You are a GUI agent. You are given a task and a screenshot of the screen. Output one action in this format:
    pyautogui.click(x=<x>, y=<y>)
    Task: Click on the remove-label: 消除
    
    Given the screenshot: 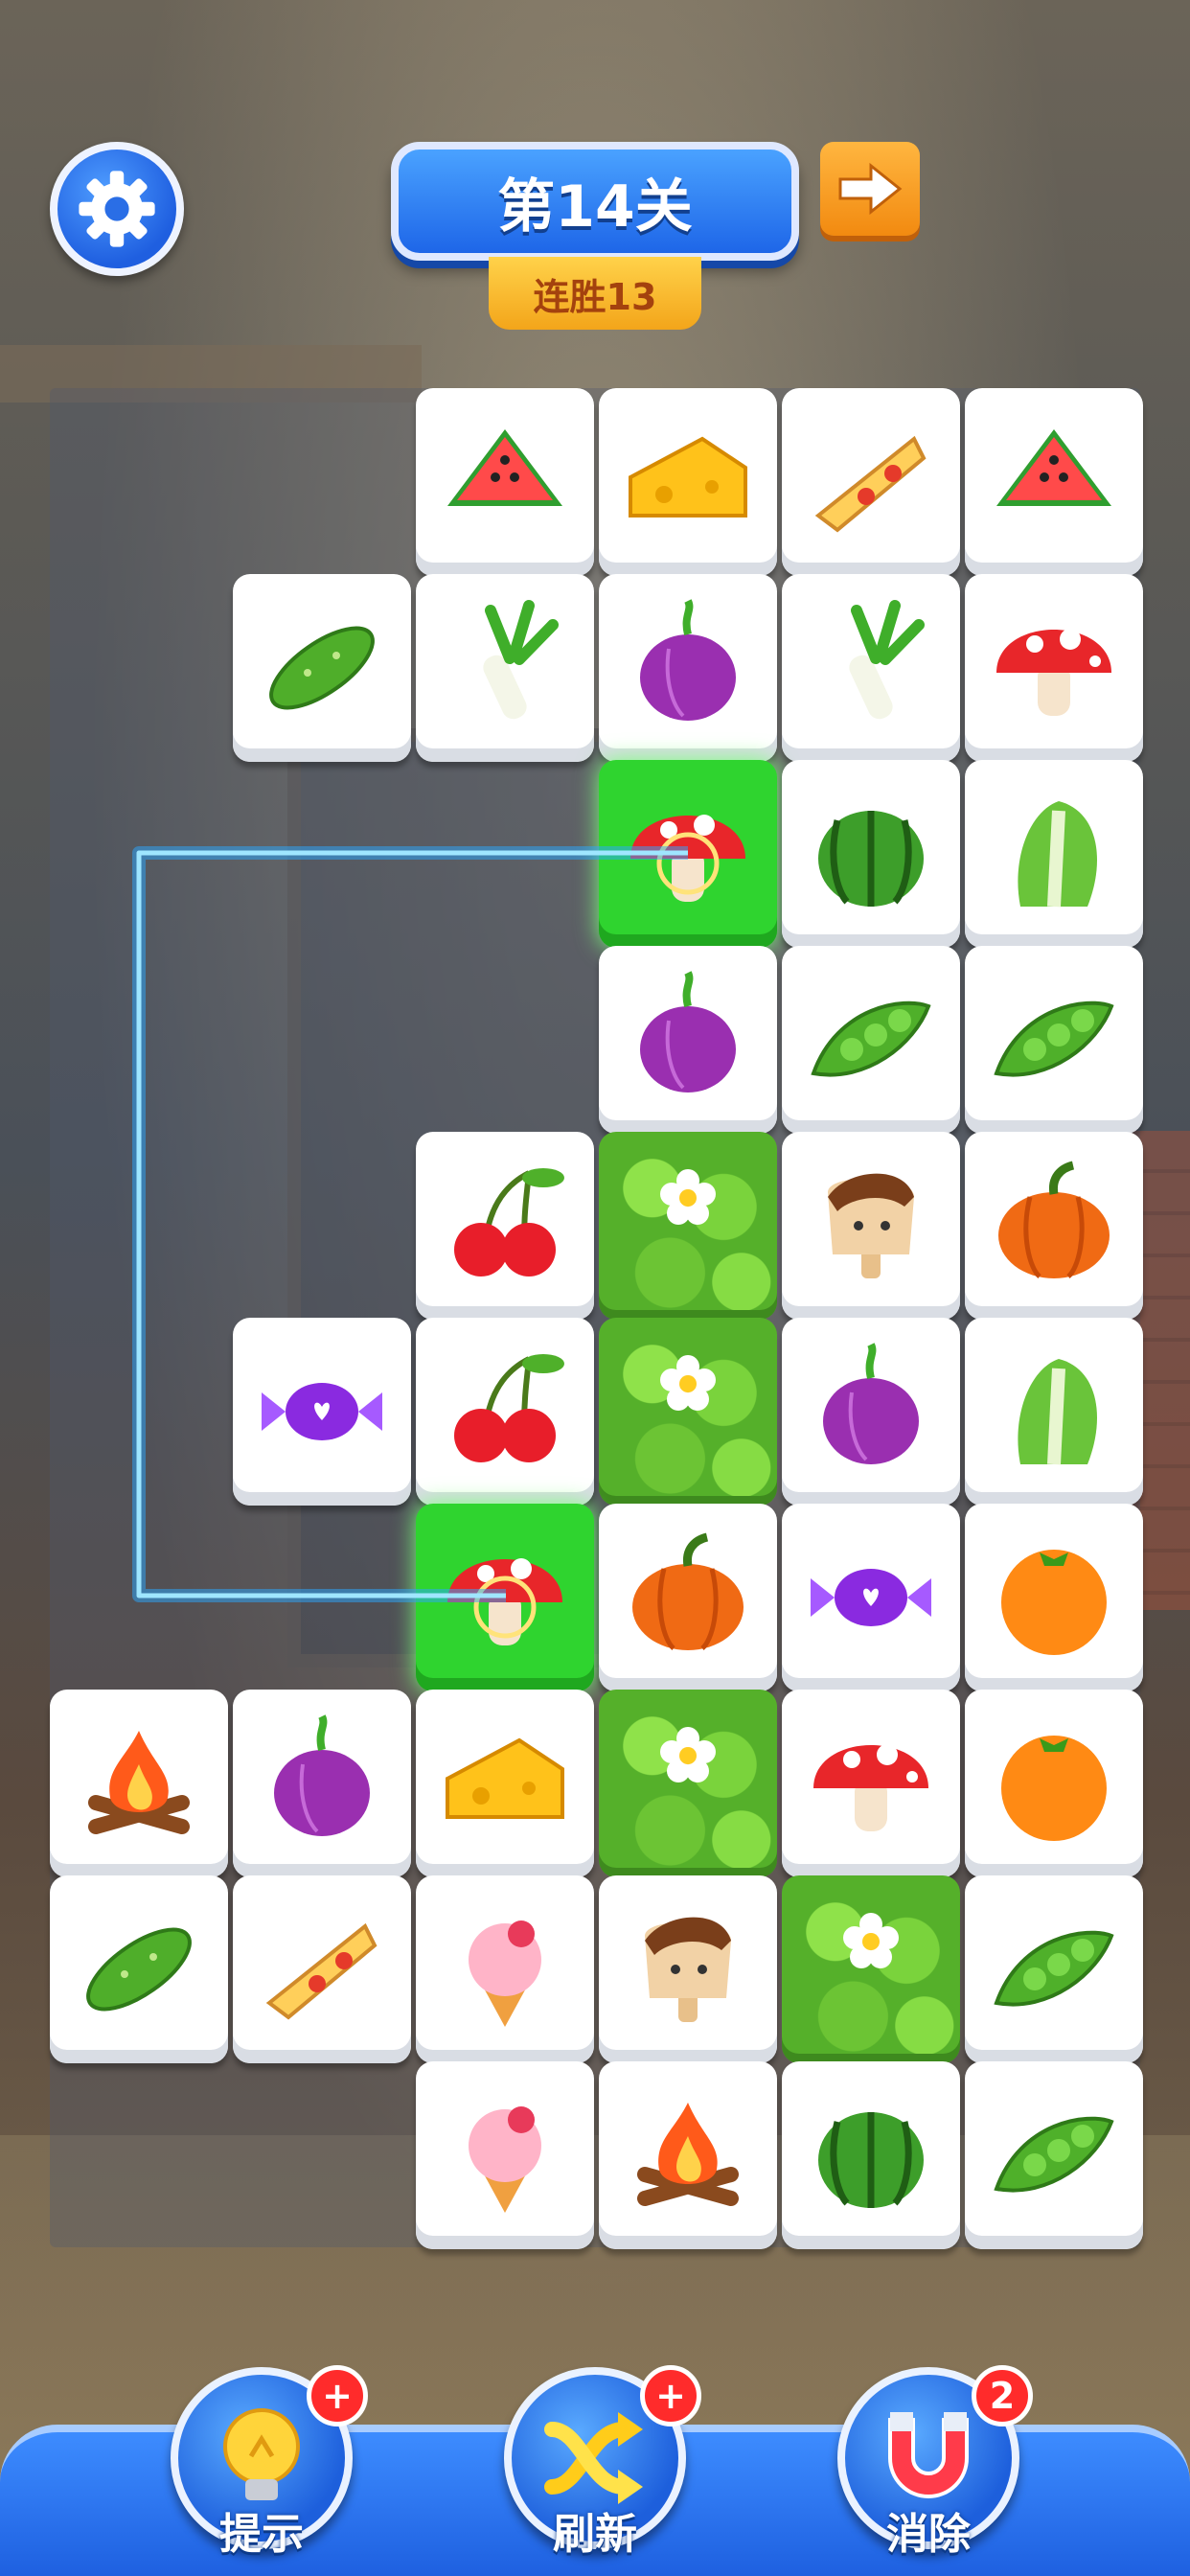 What is the action you would take?
    pyautogui.click(x=929, y=2534)
    